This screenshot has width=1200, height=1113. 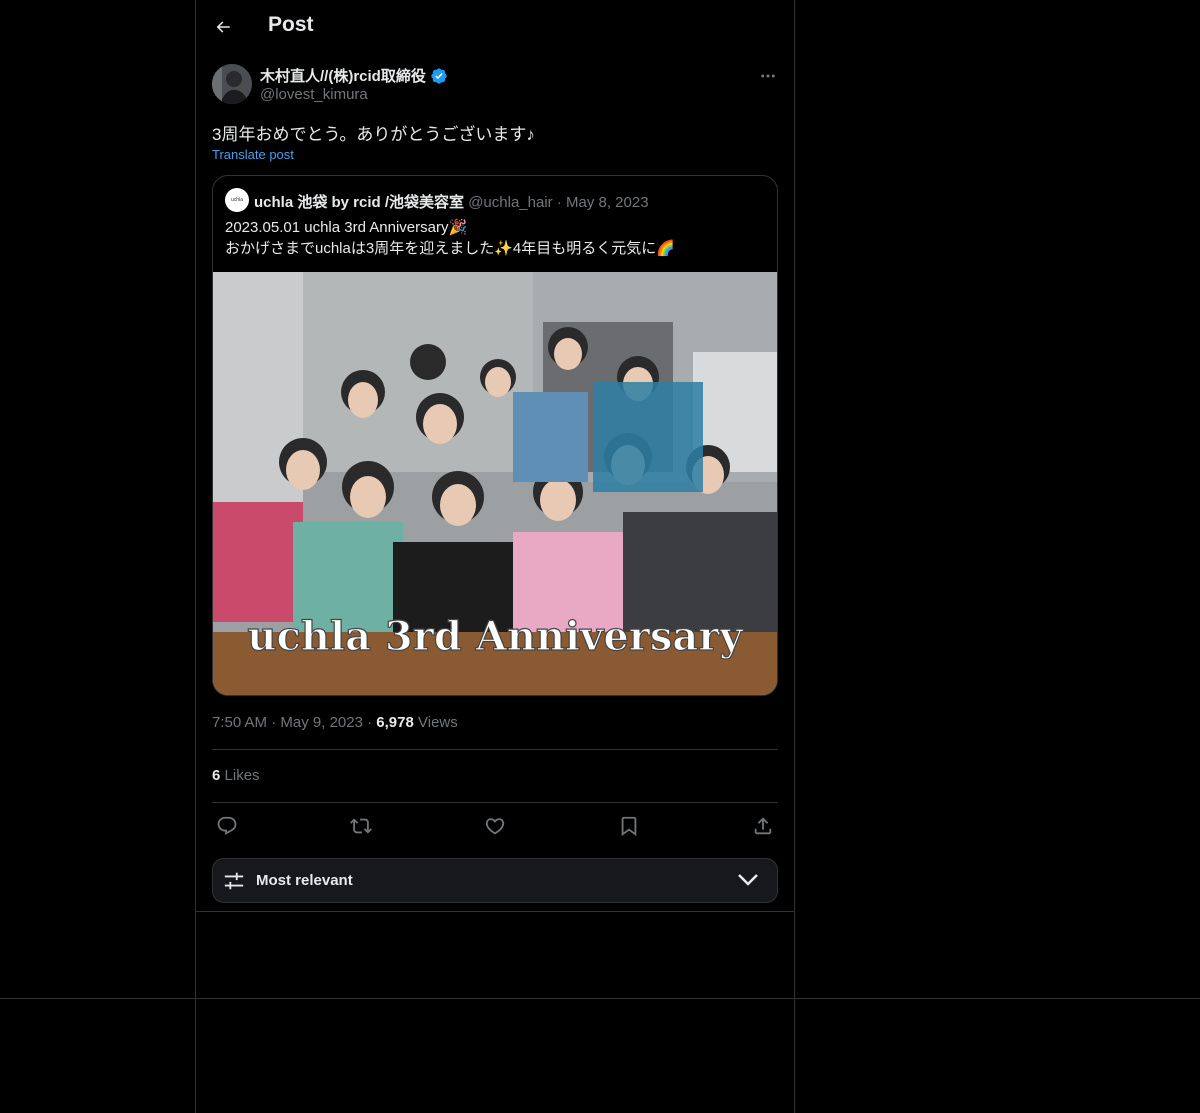 I want to click on bookmark-button, so click(x=629, y=826).